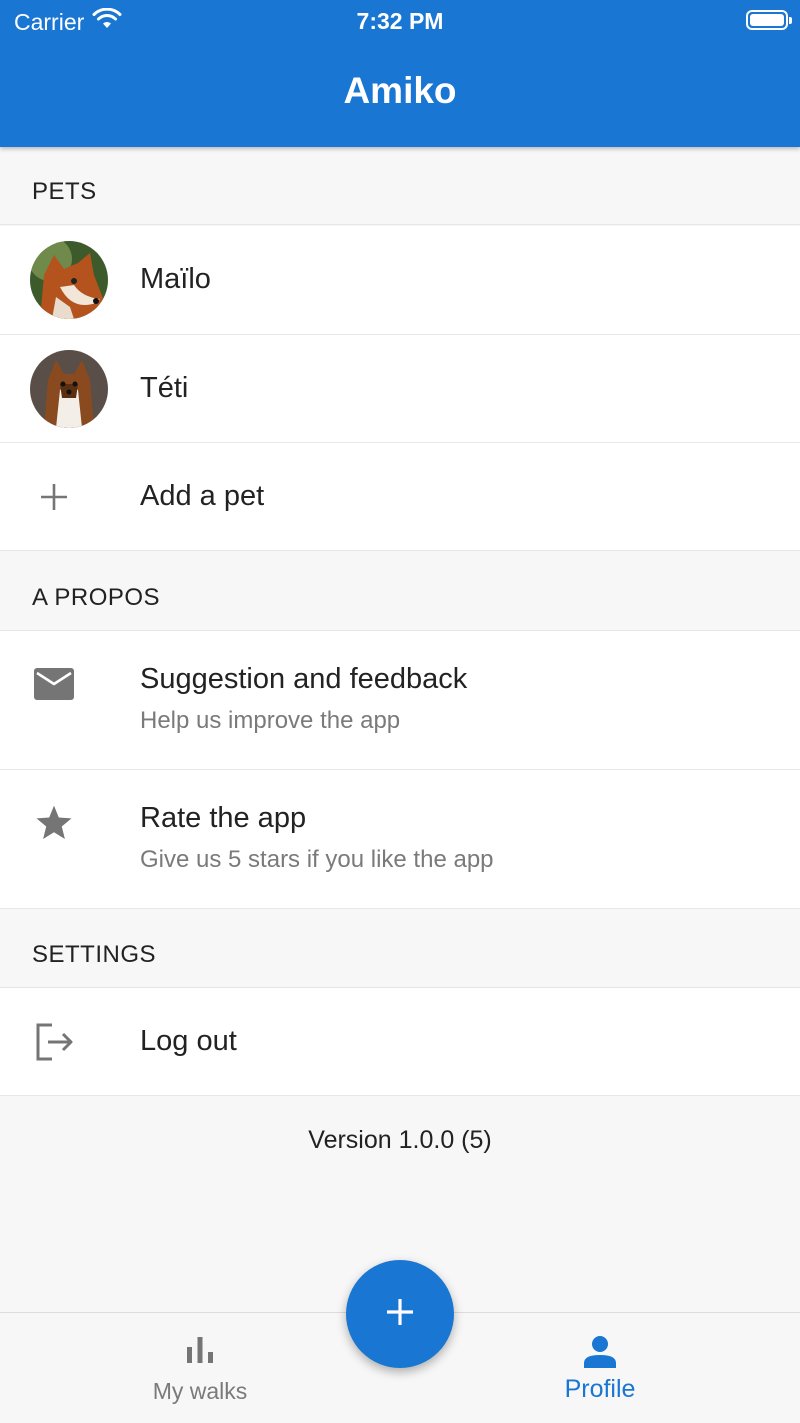 The image size is (800, 1423). What do you see at coordinates (223, 818) in the screenshot?
I see `rate-app-title: Rate the app` at bounding box center [223, 818].